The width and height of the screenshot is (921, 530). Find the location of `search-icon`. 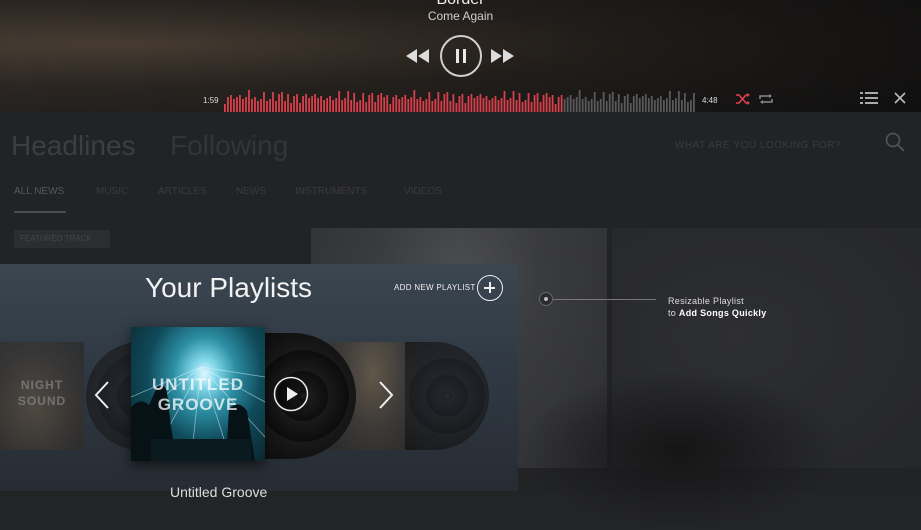

search-icon is located at coordinates (895, 142).